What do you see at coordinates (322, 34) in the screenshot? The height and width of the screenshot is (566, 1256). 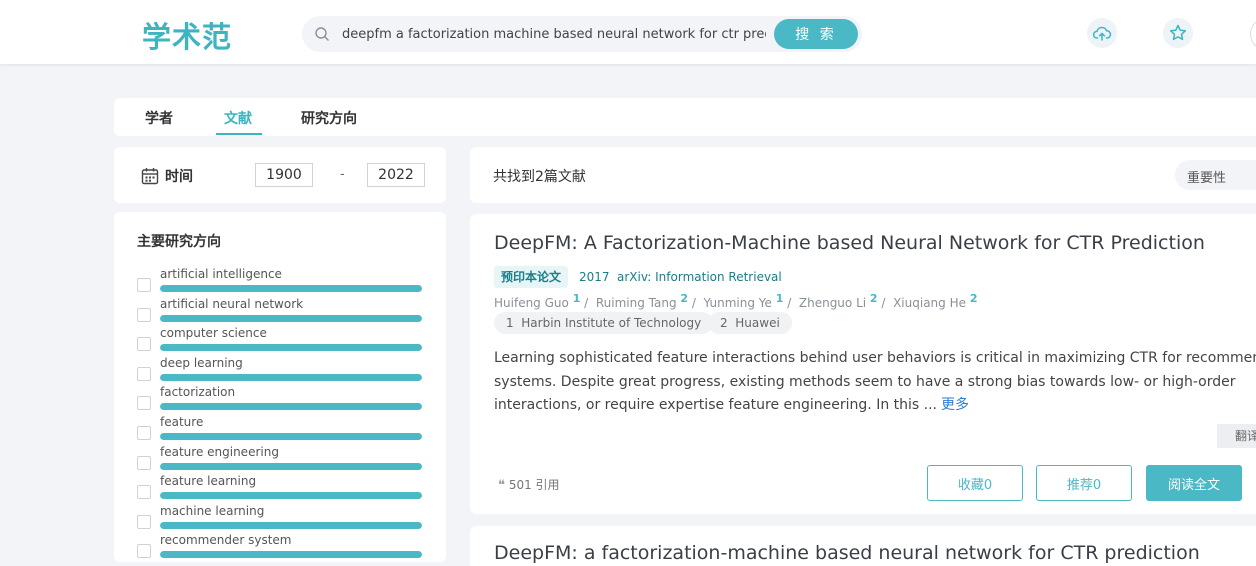 I see `search-icon` at bounding box center [322, 34].